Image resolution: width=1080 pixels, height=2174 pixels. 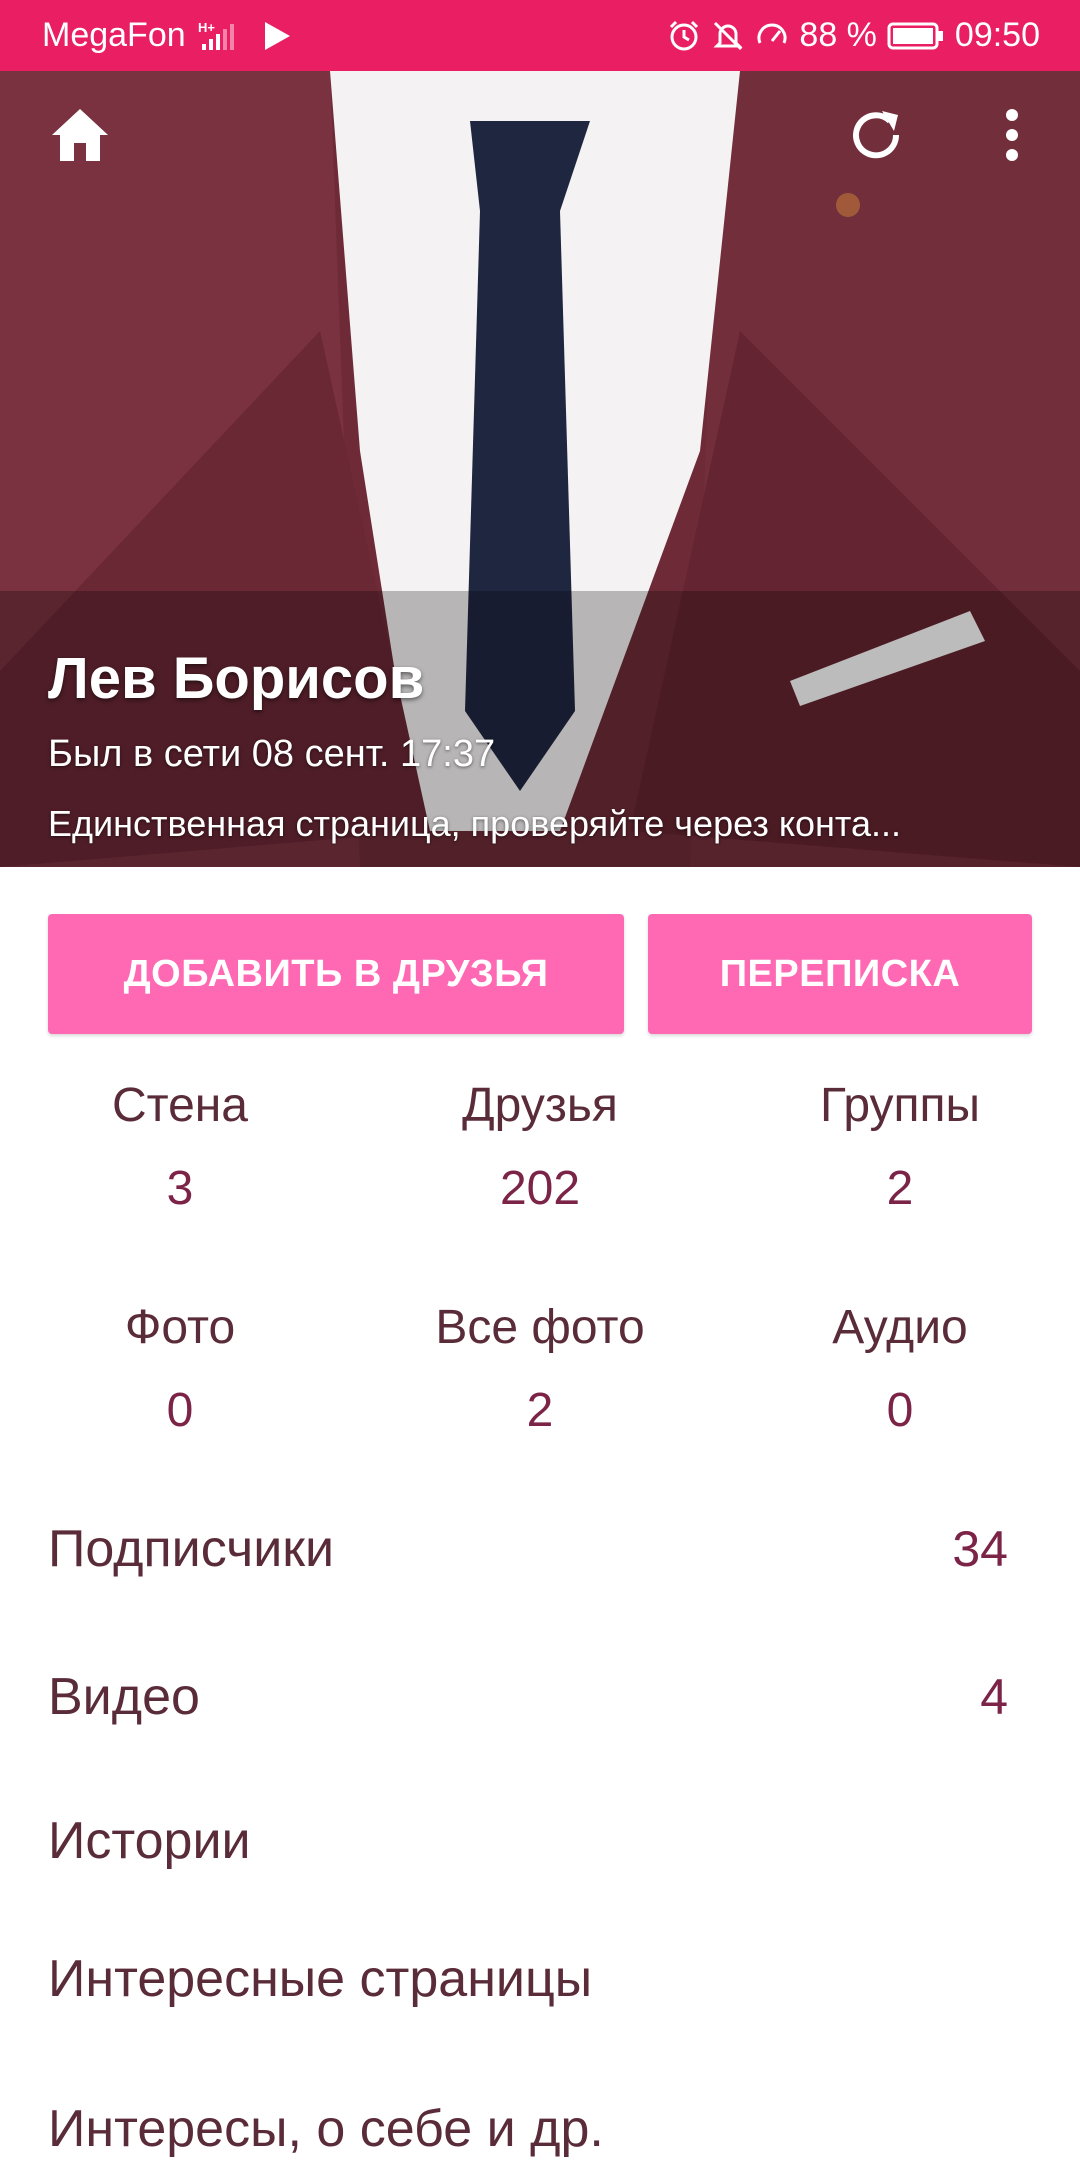 What do you see at coordinates (236, 678) in the screenshot?
I see `profile-name: Лев Борисов` at bounding box center [236, 678].